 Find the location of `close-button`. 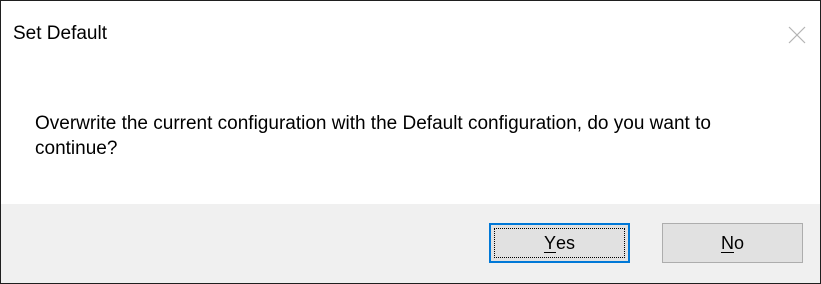

close-button is located at coordinates (797, 35).